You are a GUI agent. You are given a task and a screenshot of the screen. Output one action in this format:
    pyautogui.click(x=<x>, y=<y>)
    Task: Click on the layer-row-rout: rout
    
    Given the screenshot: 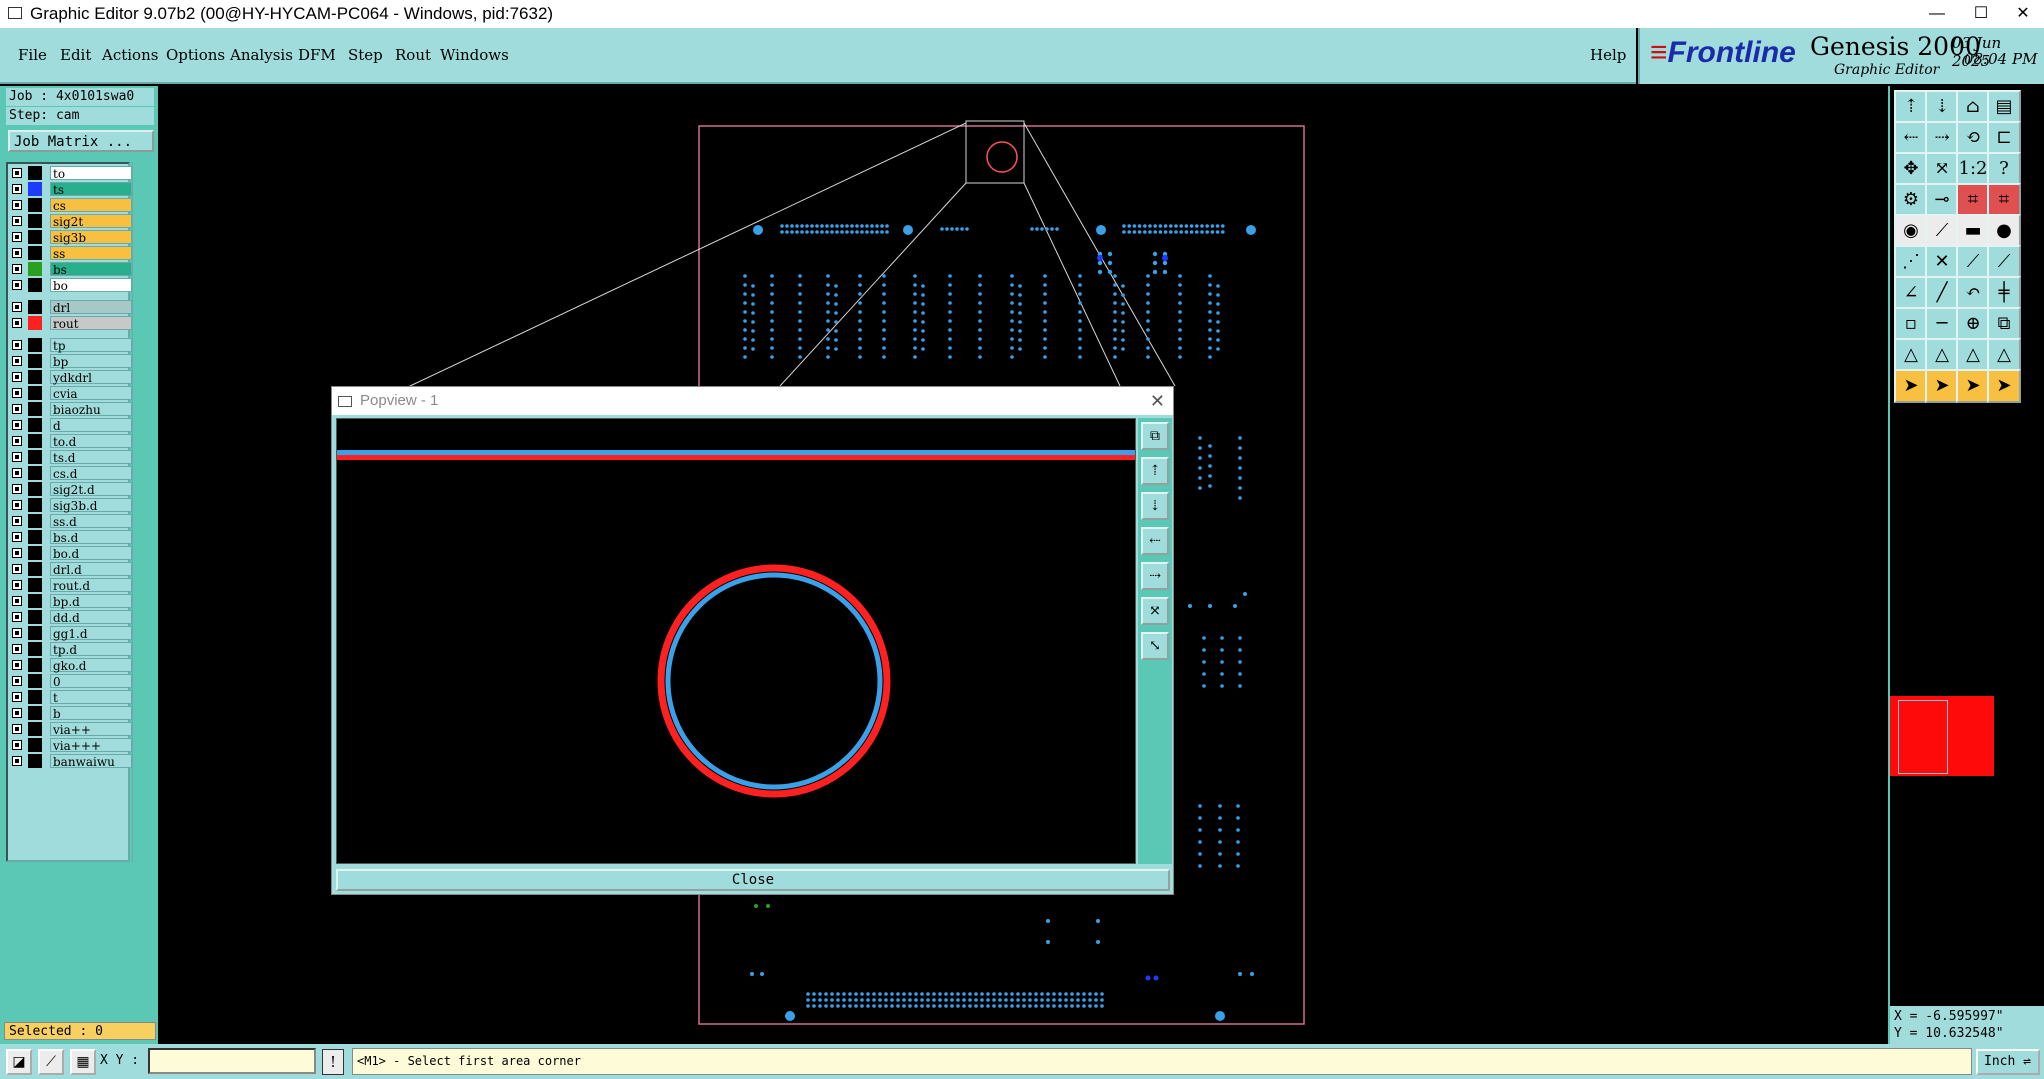 What is the action you would take?
    pyautogui.click(x=72, y=323)
    